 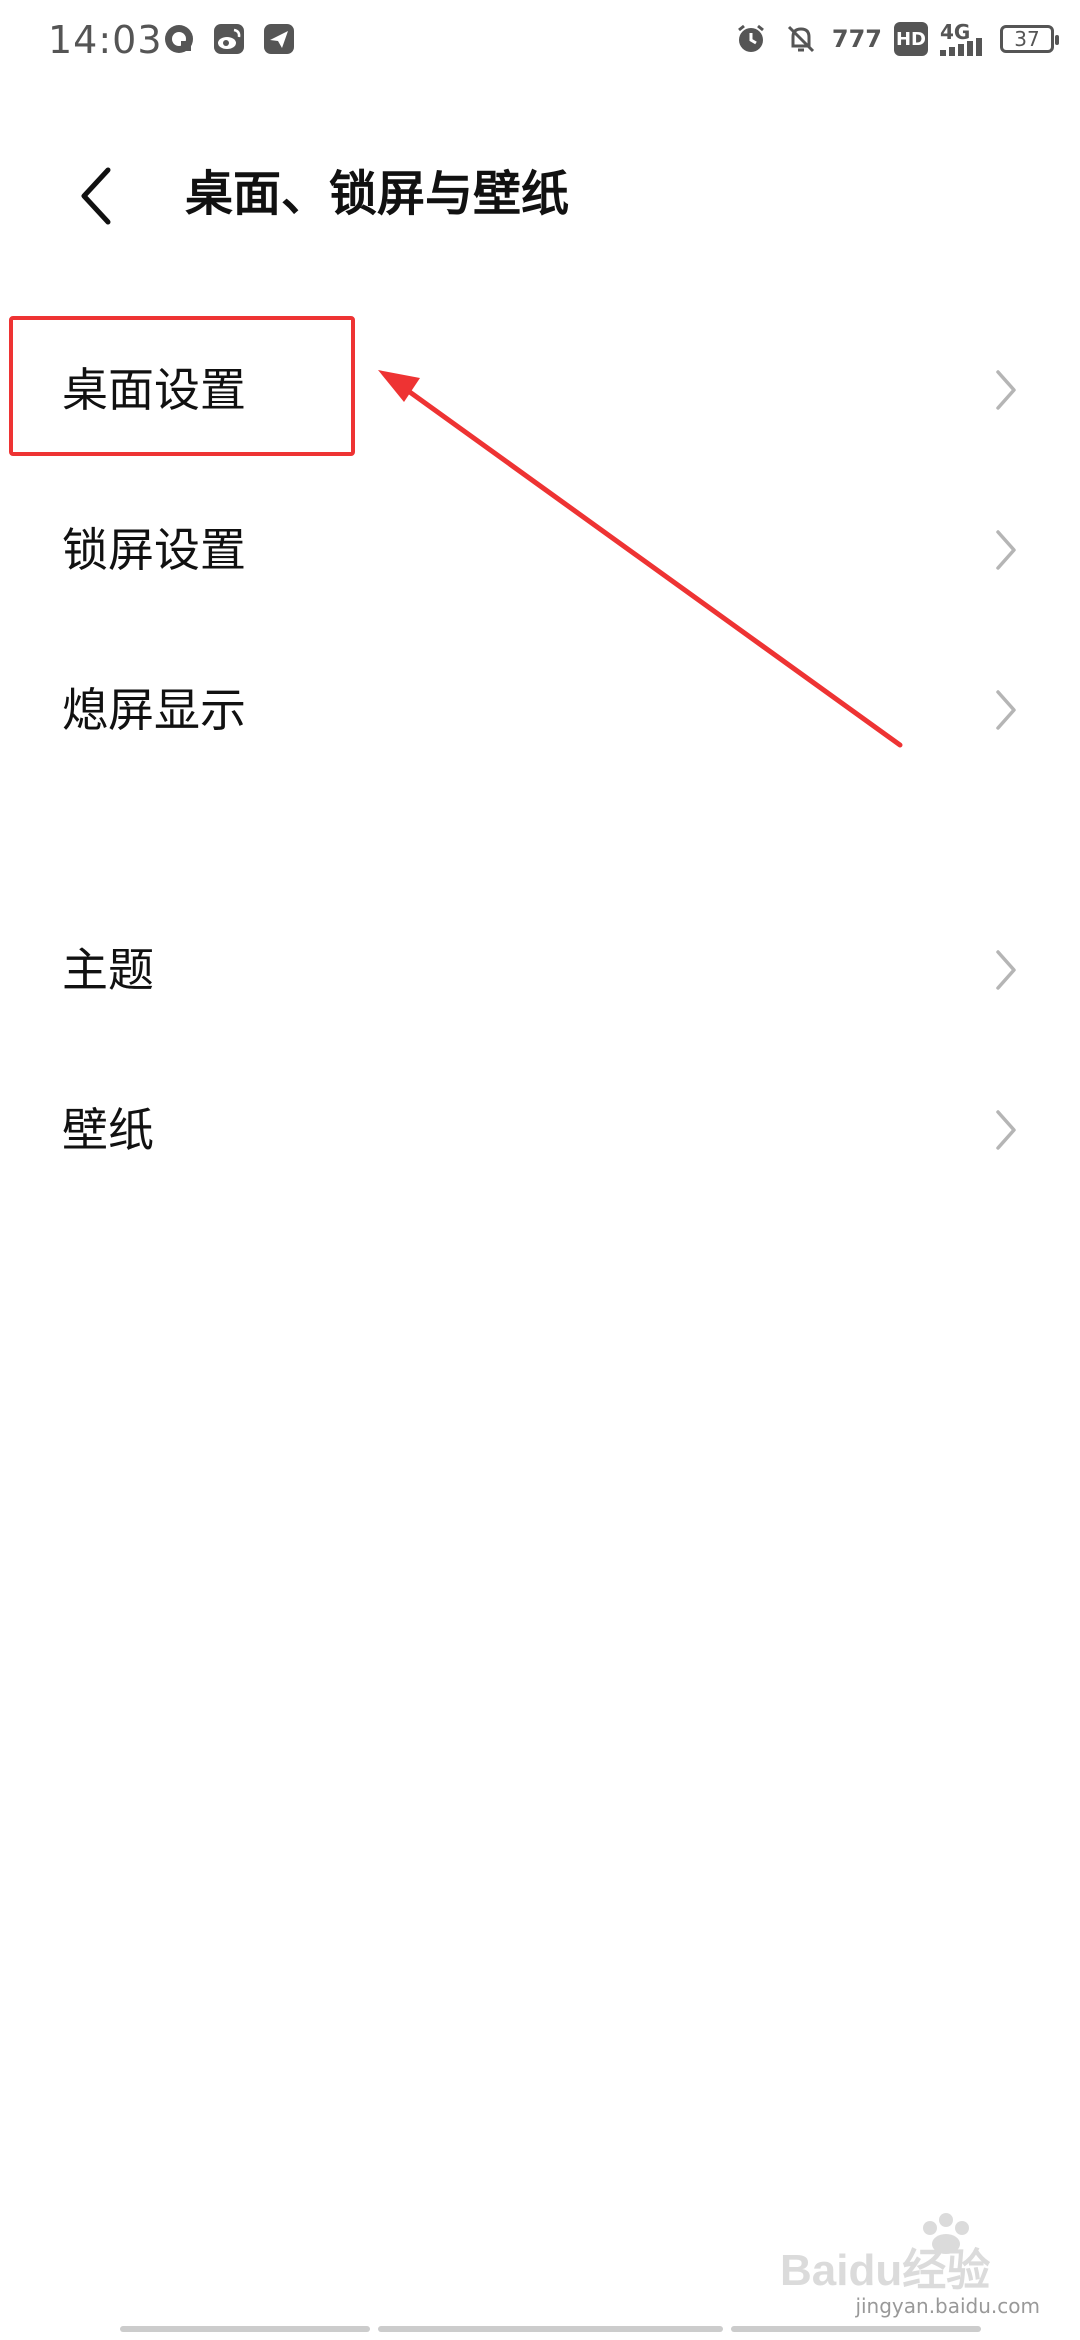 What do you see at coordinates (154, 550) in the screenshot?
I see `row-label: 锁屏设置` at bounding box center [154, 550].